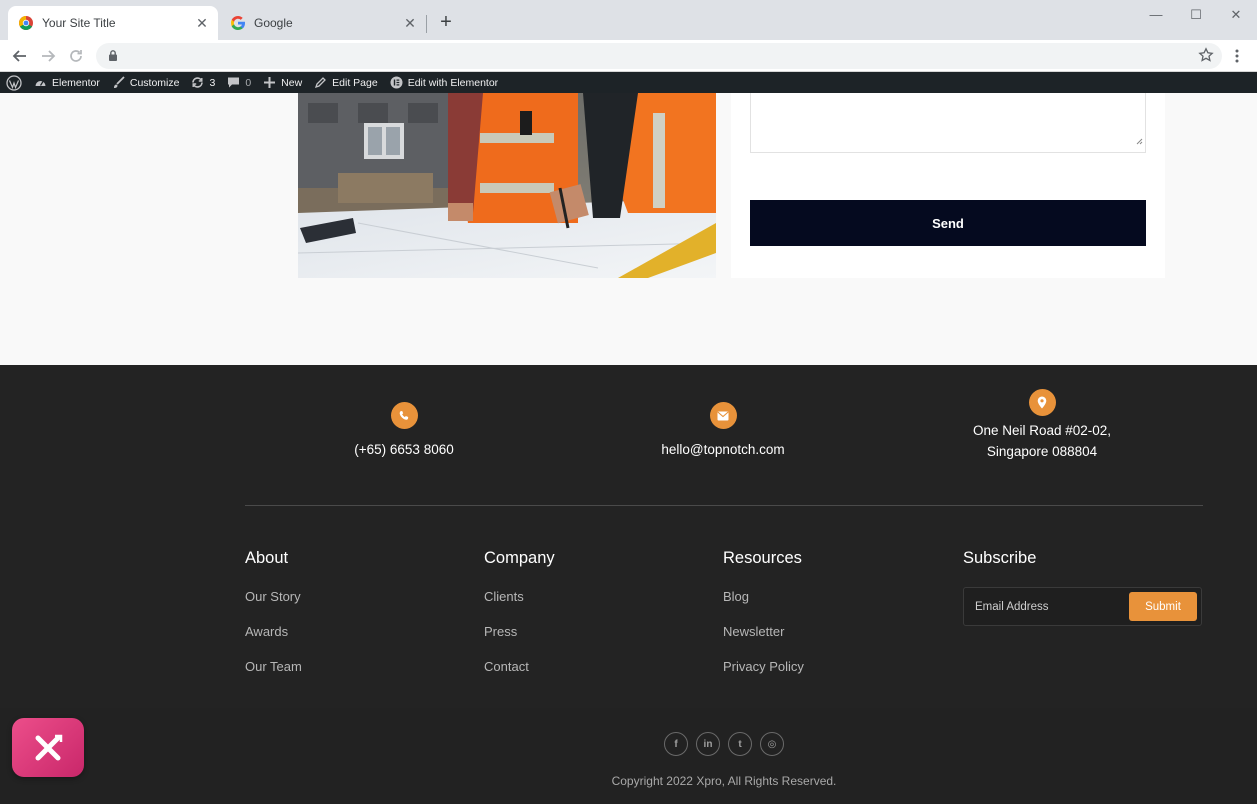  I want to click on footer-column-resources: Resources Blog Newsletter Privacy Policy, so click(823, 621).